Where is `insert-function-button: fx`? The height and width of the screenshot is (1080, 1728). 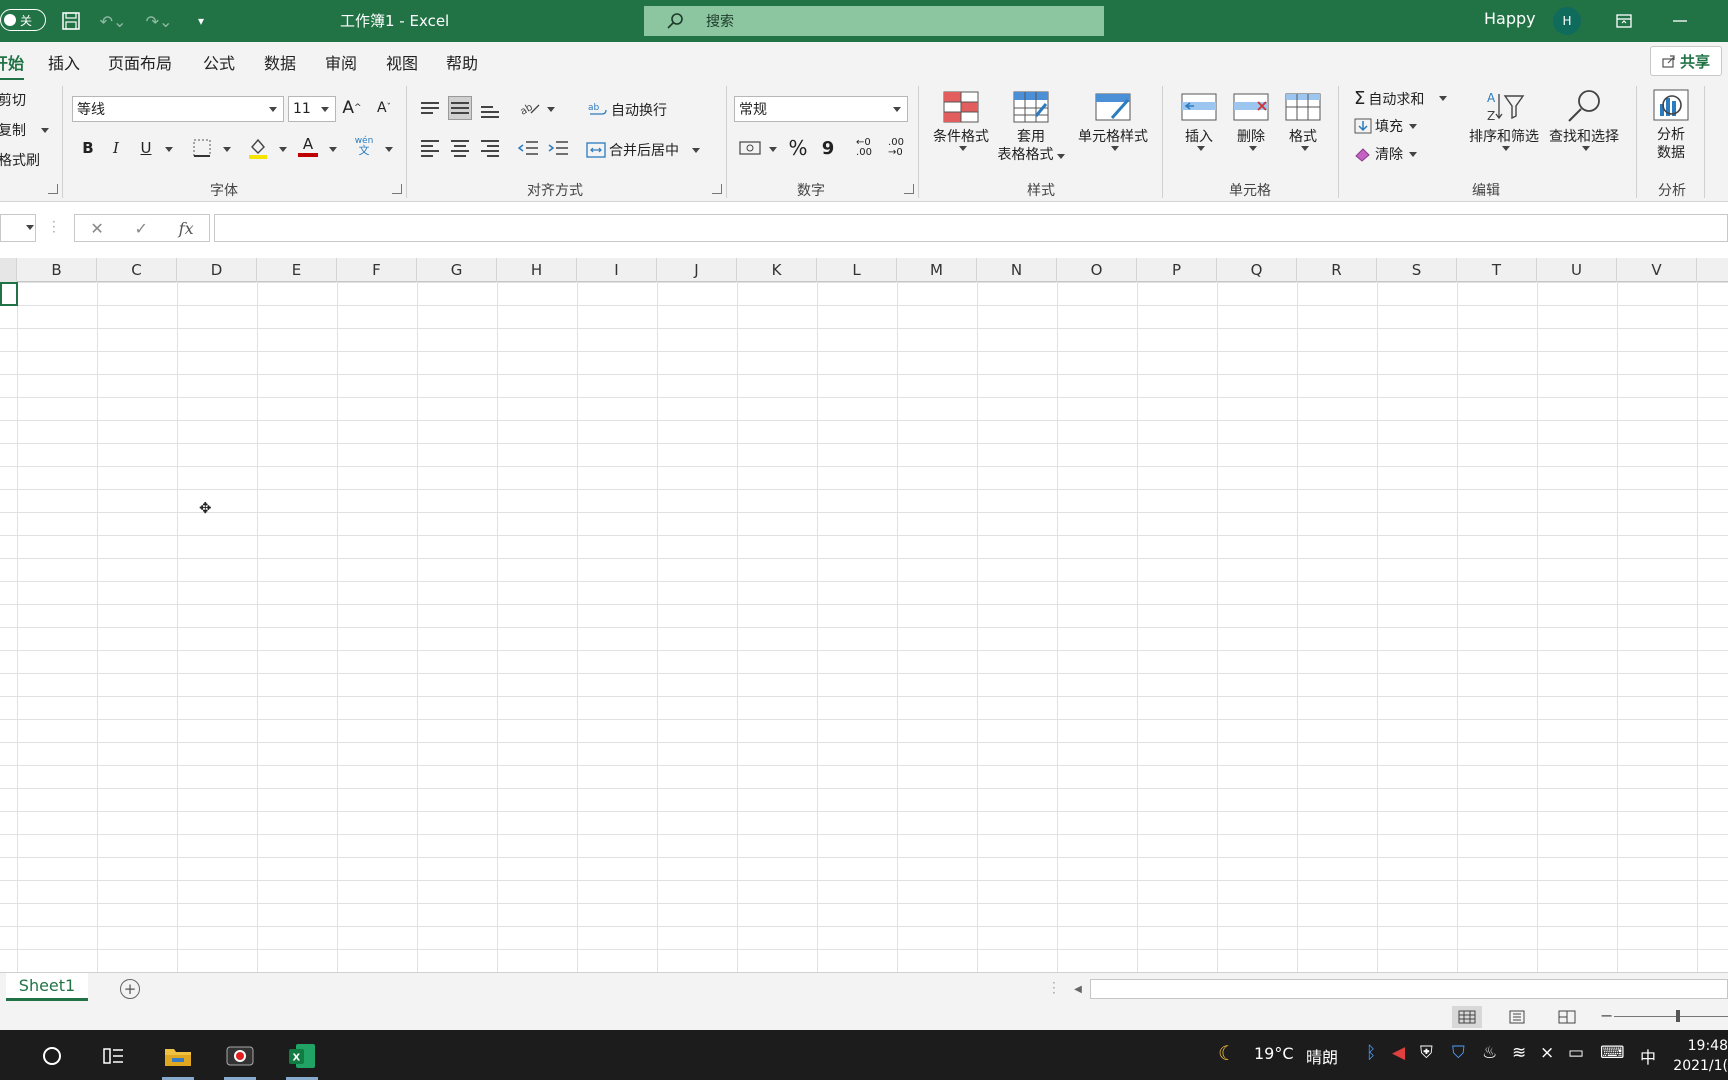 insert-function-button: fx is located at coordinates (186, 228).